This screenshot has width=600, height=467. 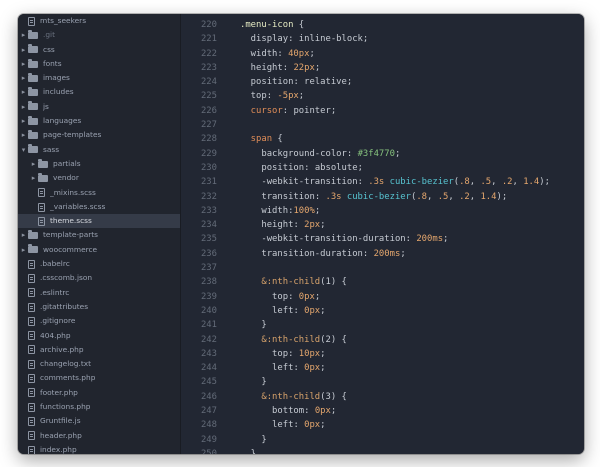 I want to click on code-line: 225 top: -5px;, so click(x=382, y=96).